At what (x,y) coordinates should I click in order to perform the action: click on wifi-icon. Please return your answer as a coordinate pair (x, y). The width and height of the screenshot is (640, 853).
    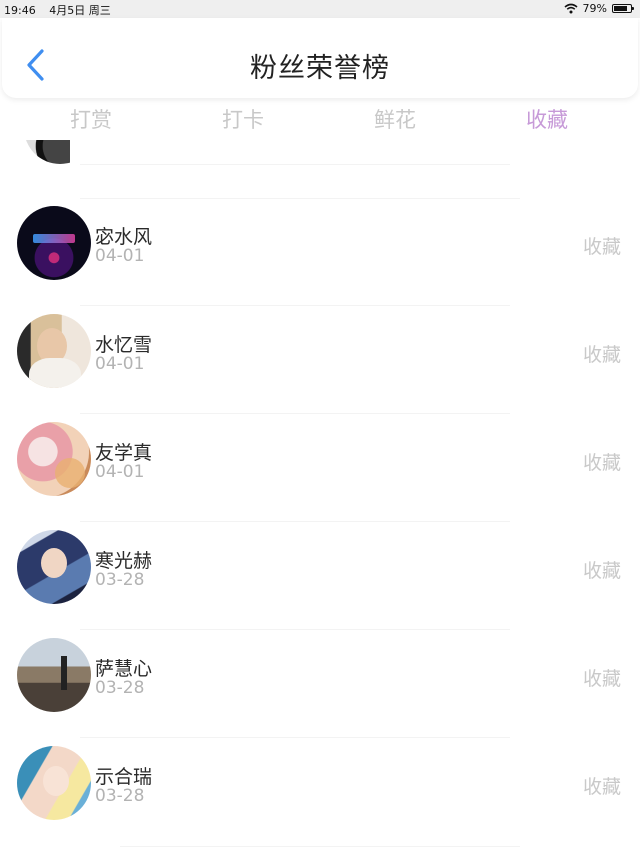
    Looking at the image, I should click on (571, 8).